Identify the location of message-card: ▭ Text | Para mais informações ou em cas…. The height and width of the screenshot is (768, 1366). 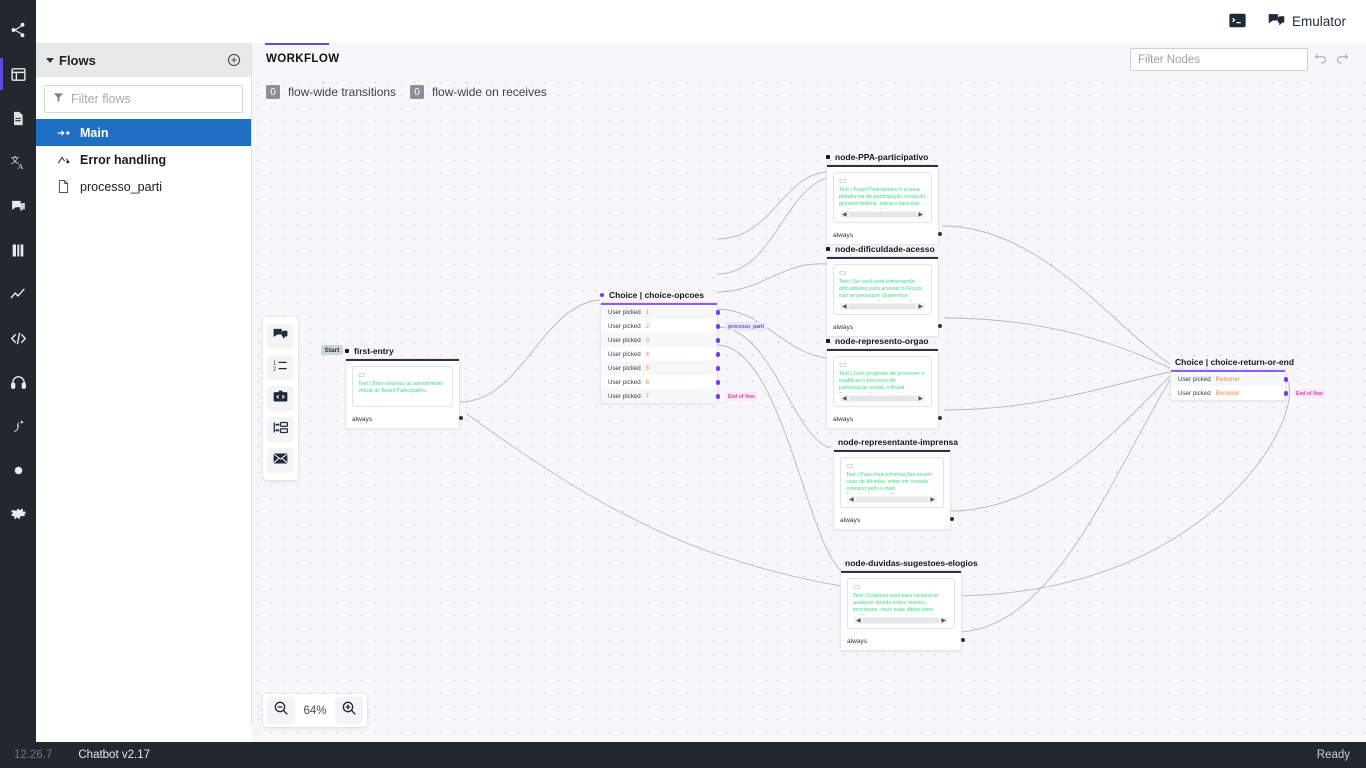
(892, 482).